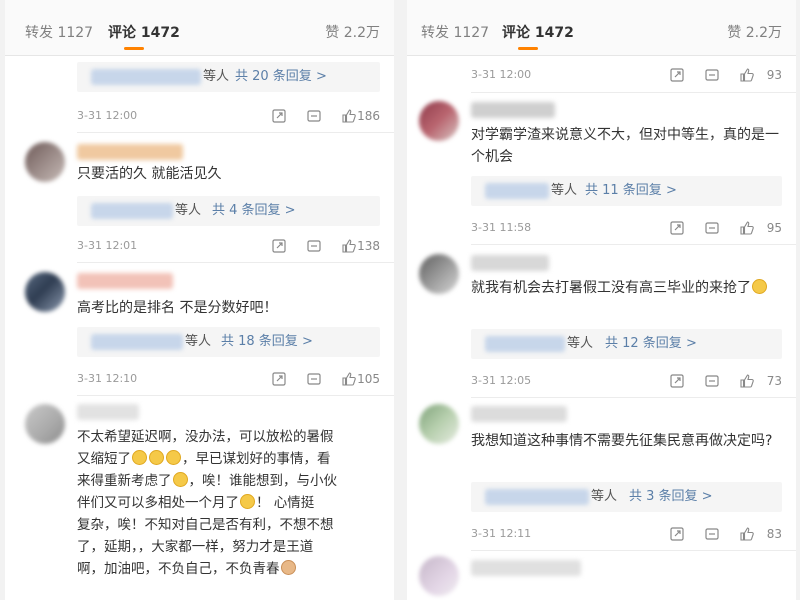  What do you see at coordinates (626, 381) in the screenshot?
I see `comment-meta: 3-31 12:05 73` at bounding box center [626, 381].